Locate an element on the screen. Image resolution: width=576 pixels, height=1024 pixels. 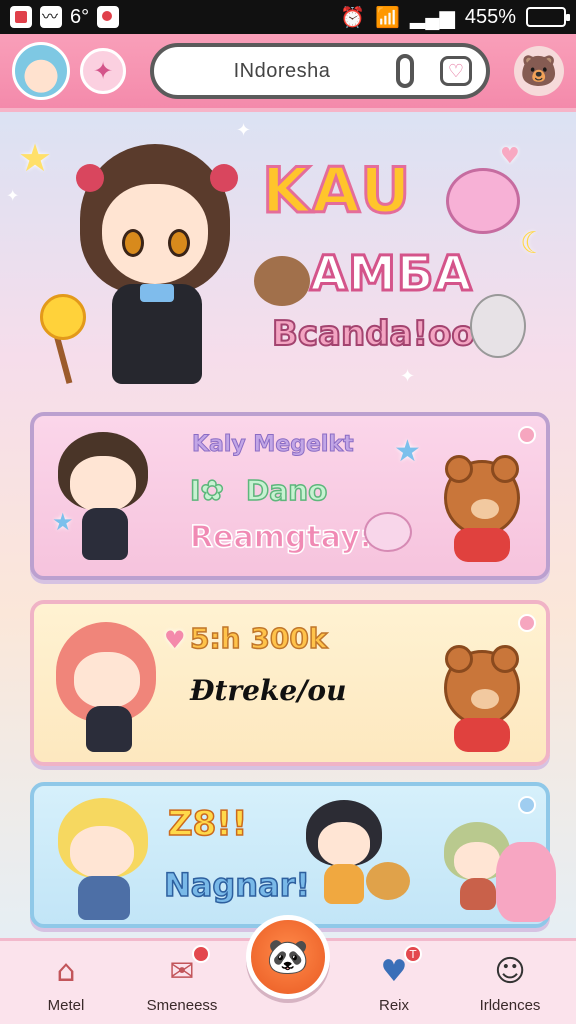
mic-icon is located at coordinates (405, 71).